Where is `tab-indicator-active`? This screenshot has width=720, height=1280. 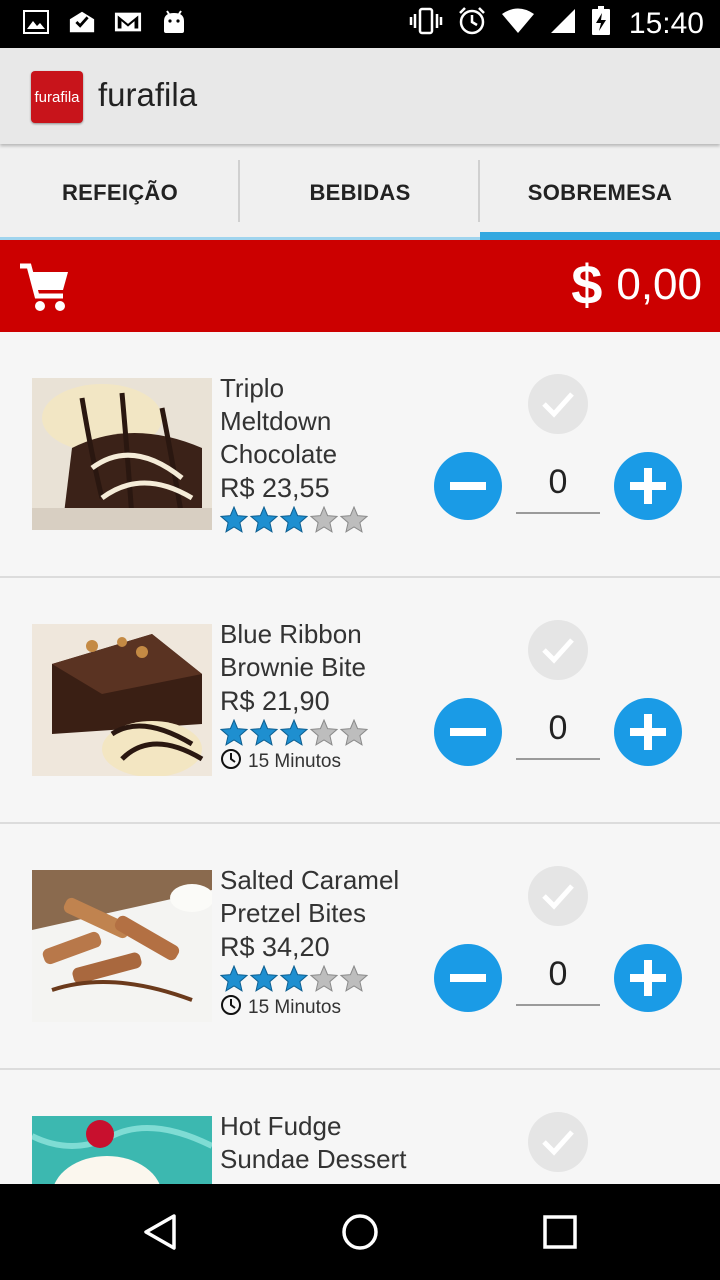
tab-indicator-active is located at coordinates (600, 236).